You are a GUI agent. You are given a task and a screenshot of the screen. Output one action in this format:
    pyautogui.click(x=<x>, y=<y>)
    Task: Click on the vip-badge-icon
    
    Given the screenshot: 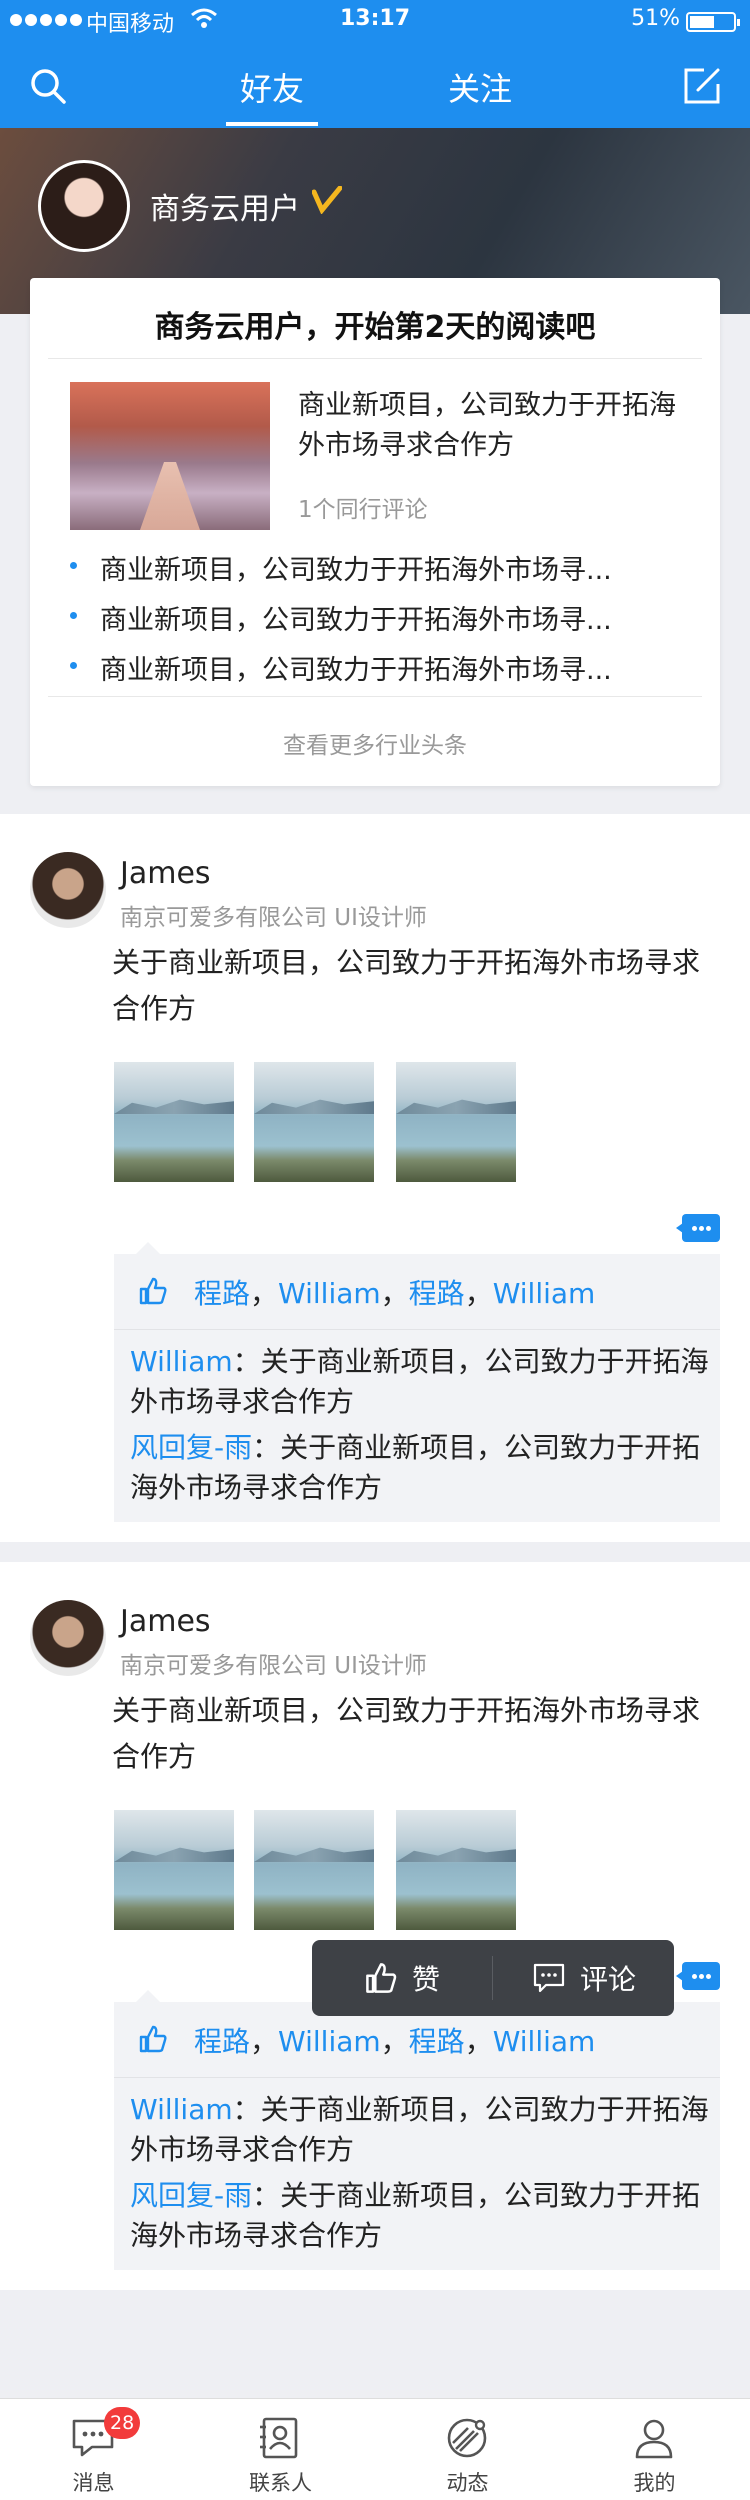 What is the action you would take?
    pyautogui.click(x=327, y=200)
    